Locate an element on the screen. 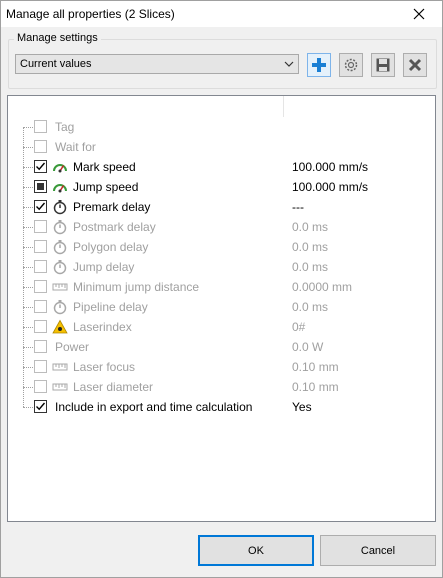 Image resolution: width=443 pixels, height=578 pixels. property-label: Power is located at coordinates (72, 347).